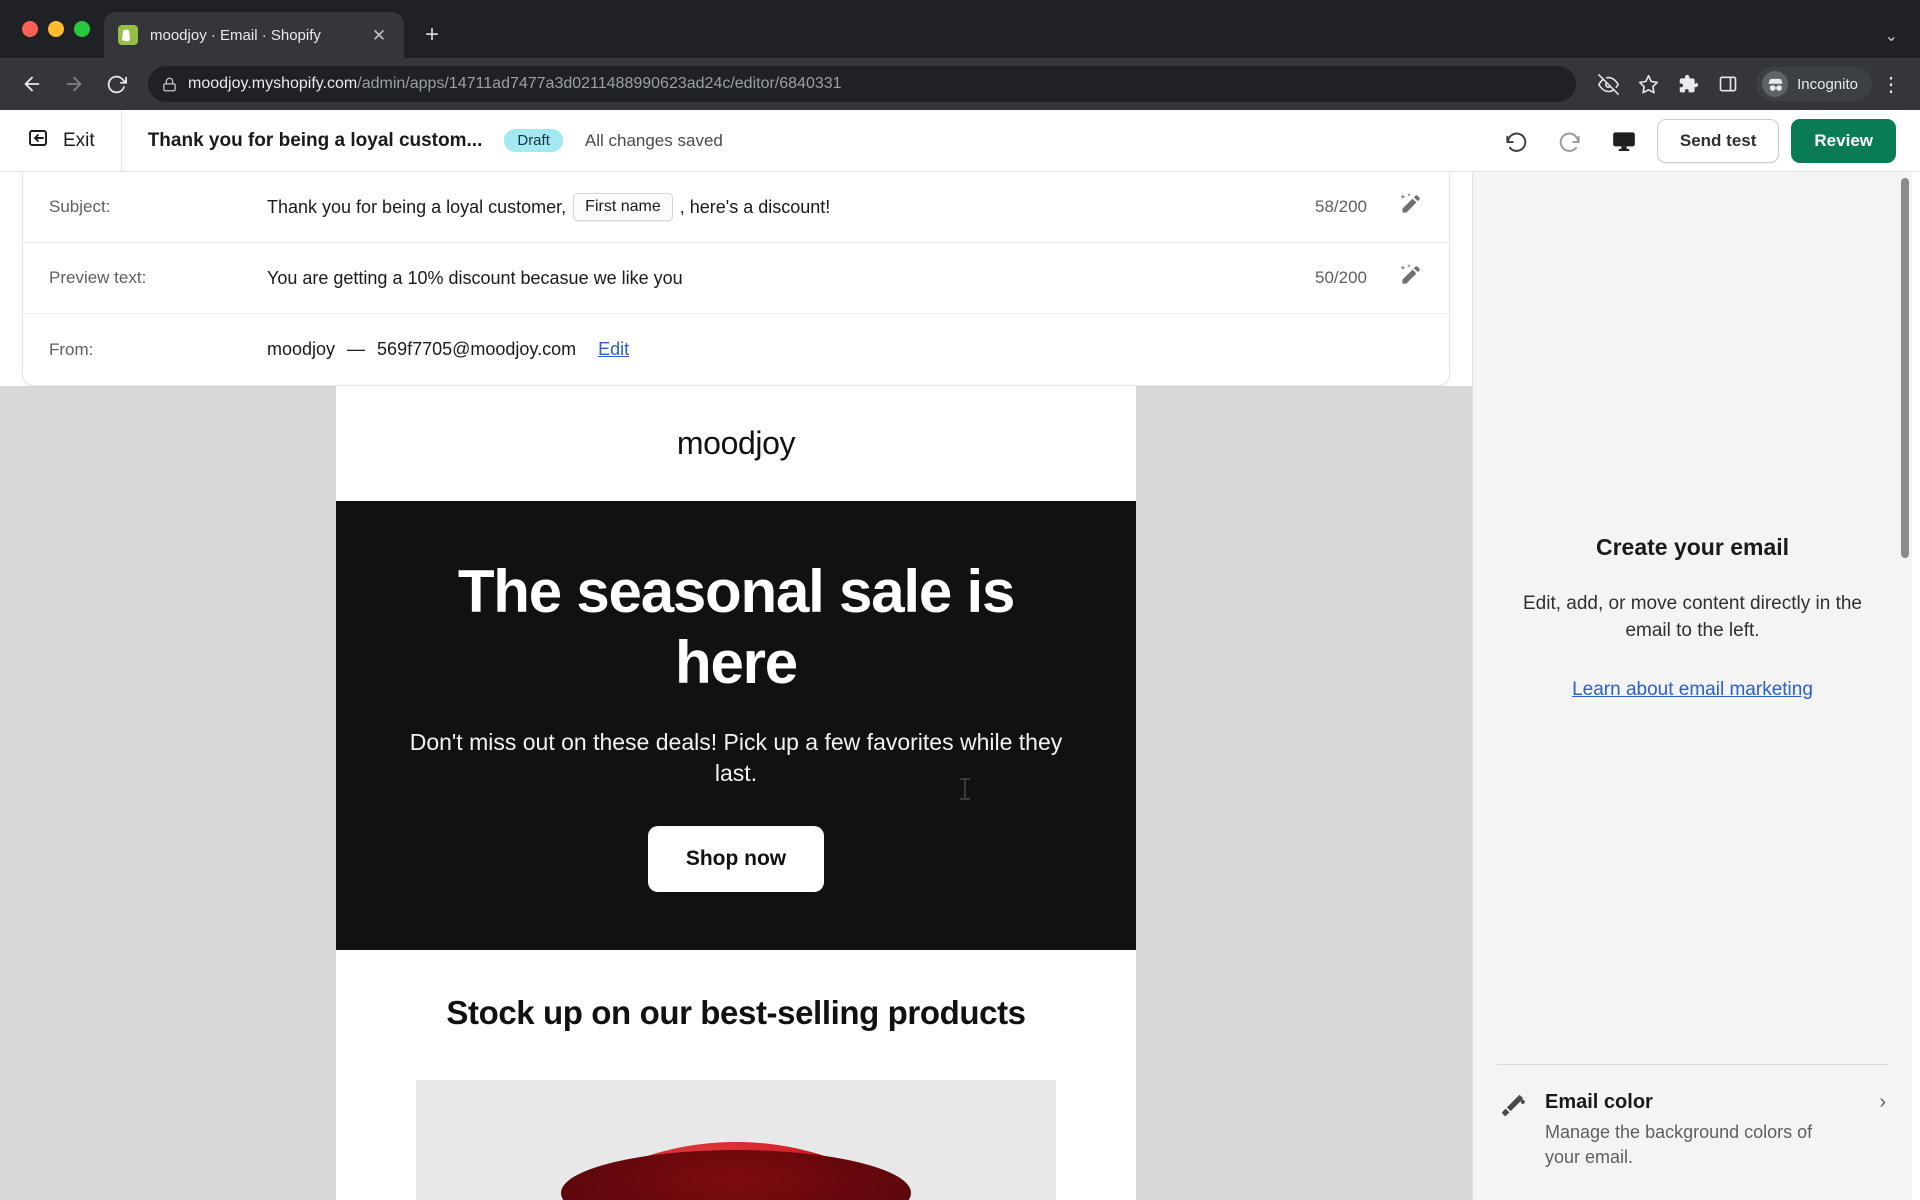  I want to click on edit-sender-link: Edit, so click(613, 349).